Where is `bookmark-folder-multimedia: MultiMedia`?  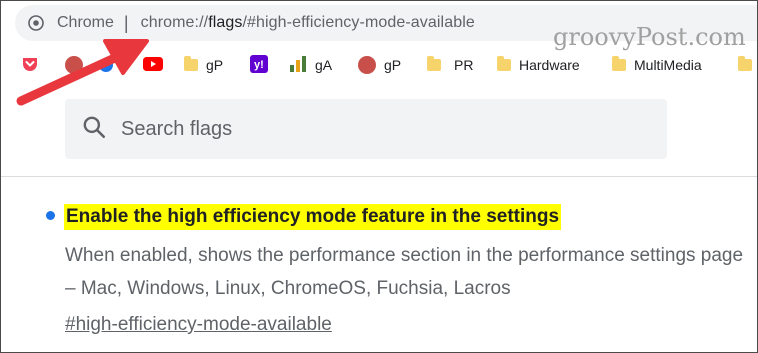
bookmark-folder-multimedia: MultiMedia is located at coordinates (657, 65).